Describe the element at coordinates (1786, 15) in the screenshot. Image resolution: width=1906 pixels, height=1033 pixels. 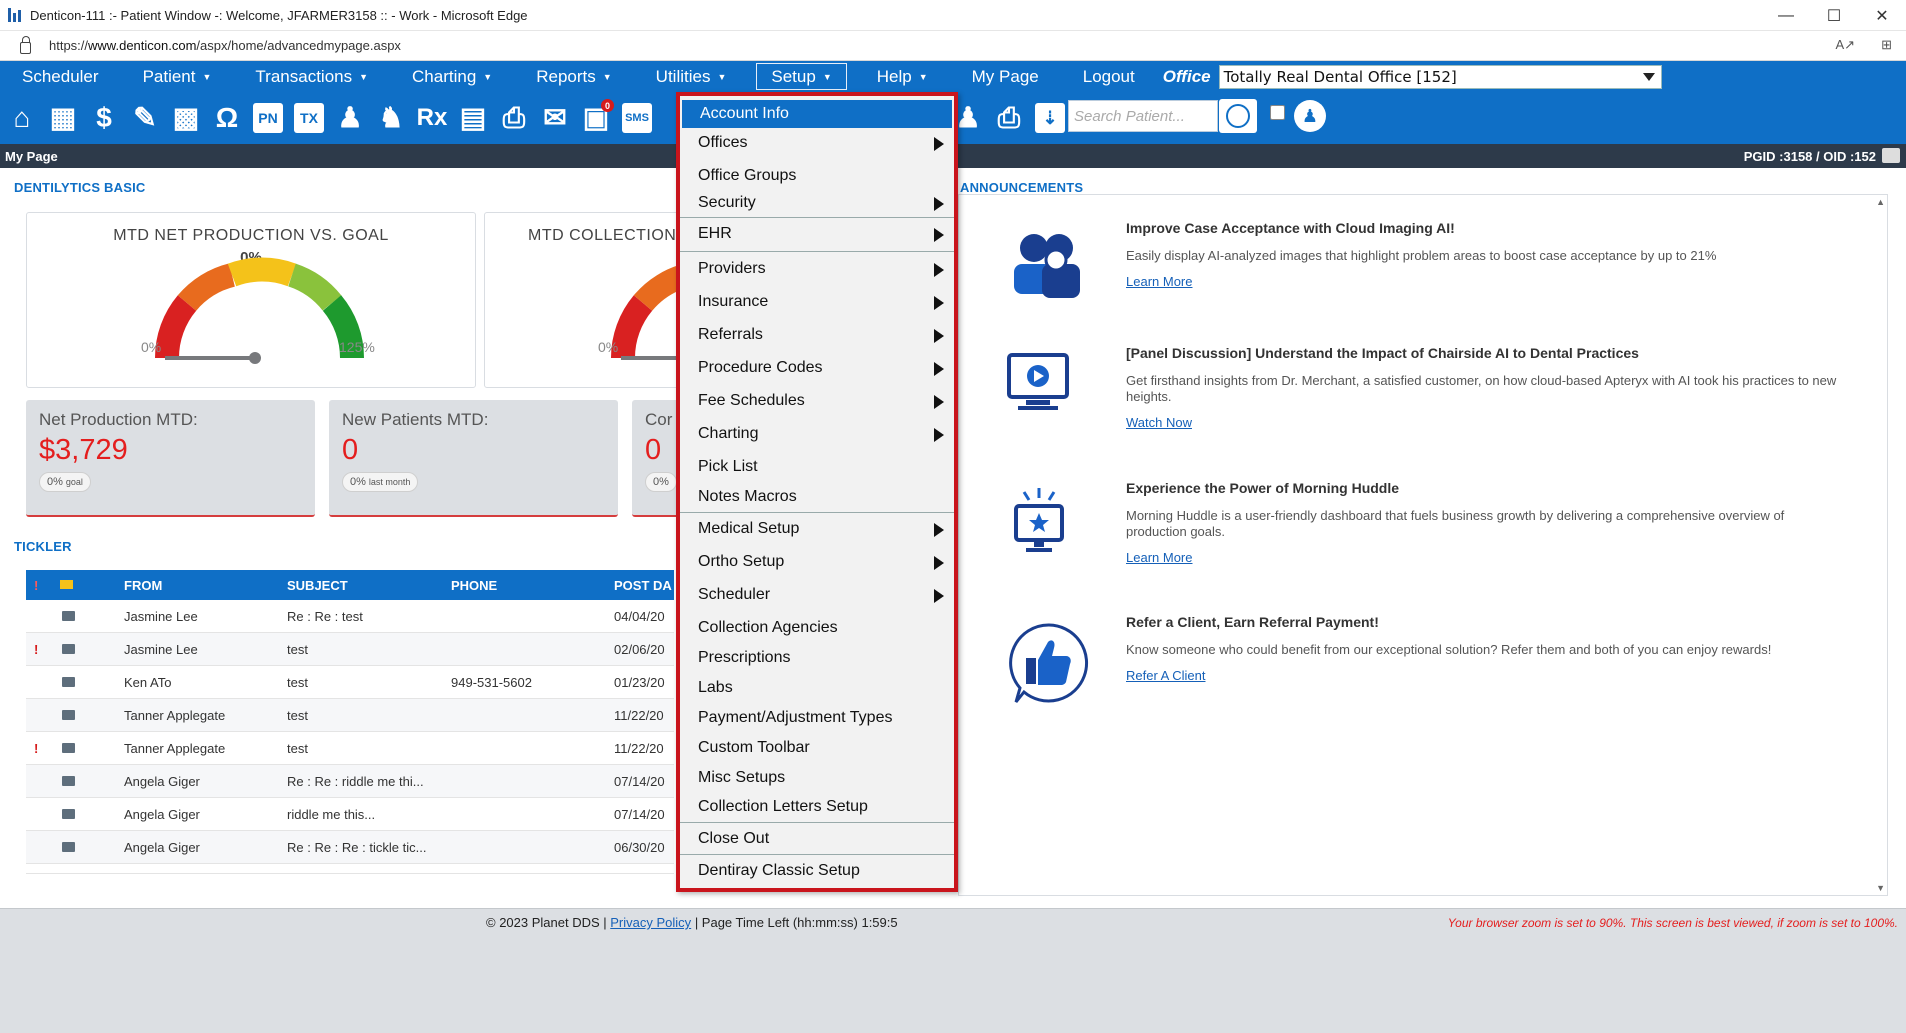
I see `minimize-button: —` at that location.